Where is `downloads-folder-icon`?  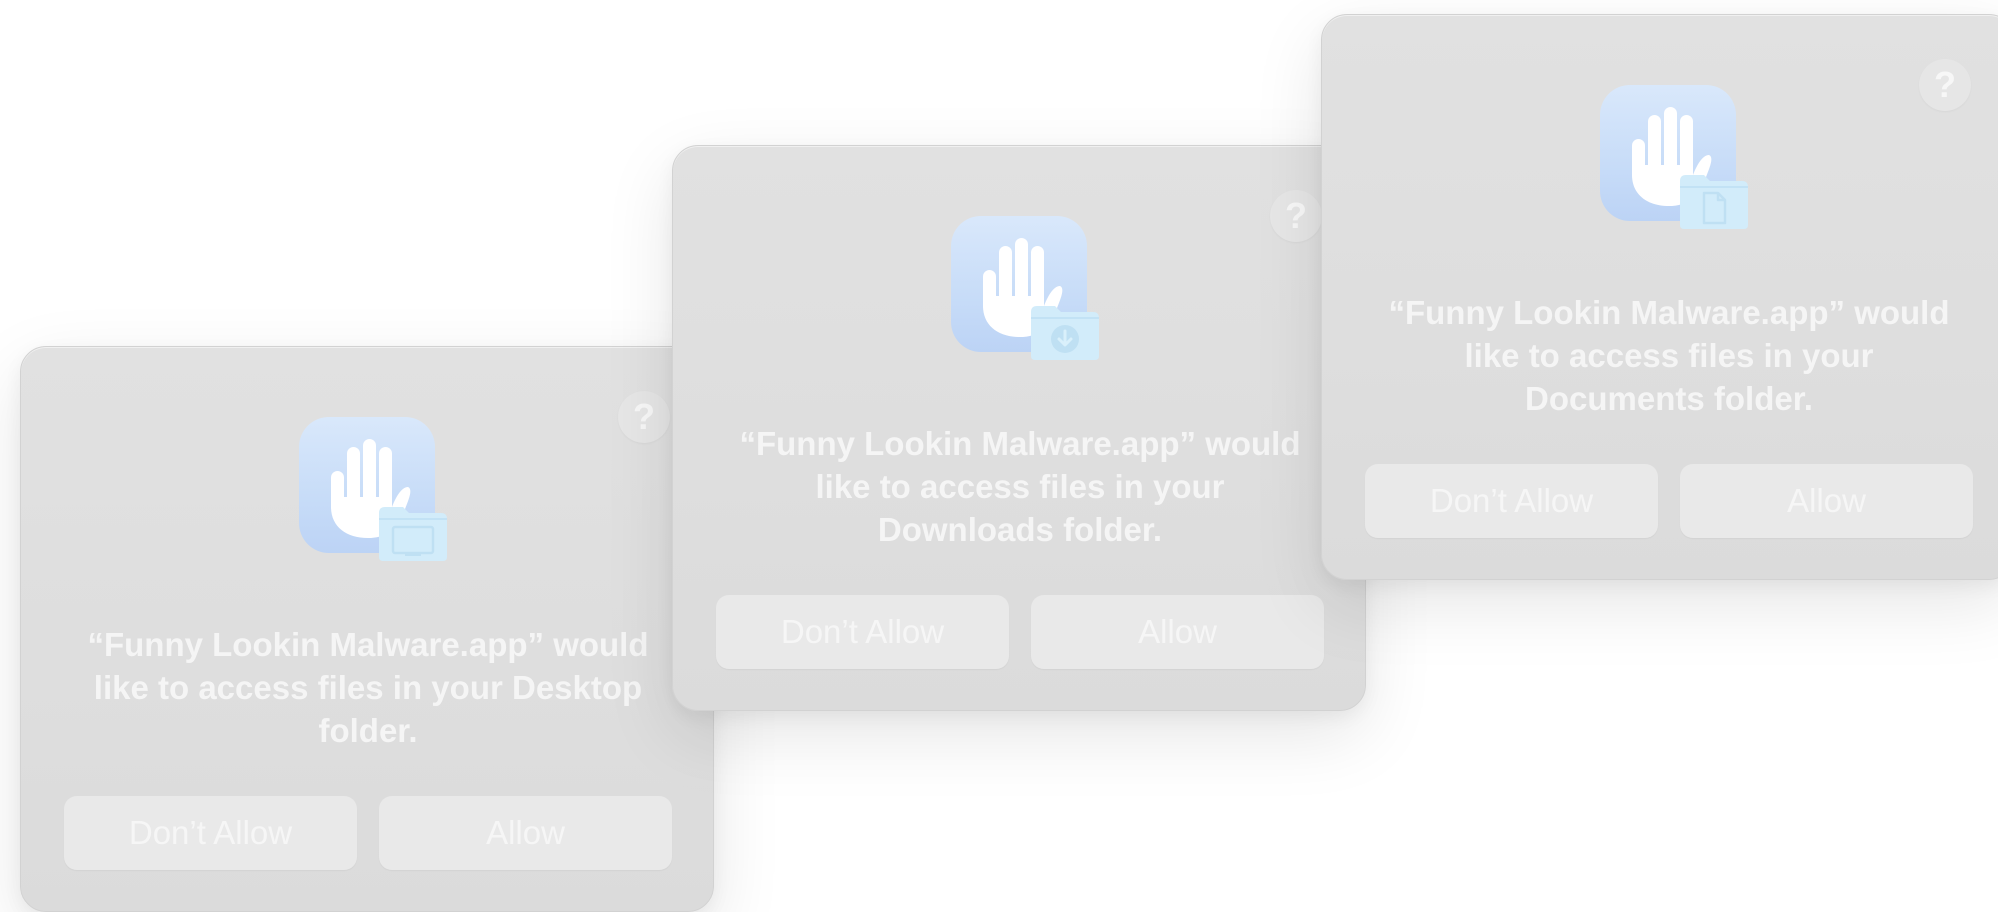
downloads-folder-icon is located at coordinates (1065, 333).